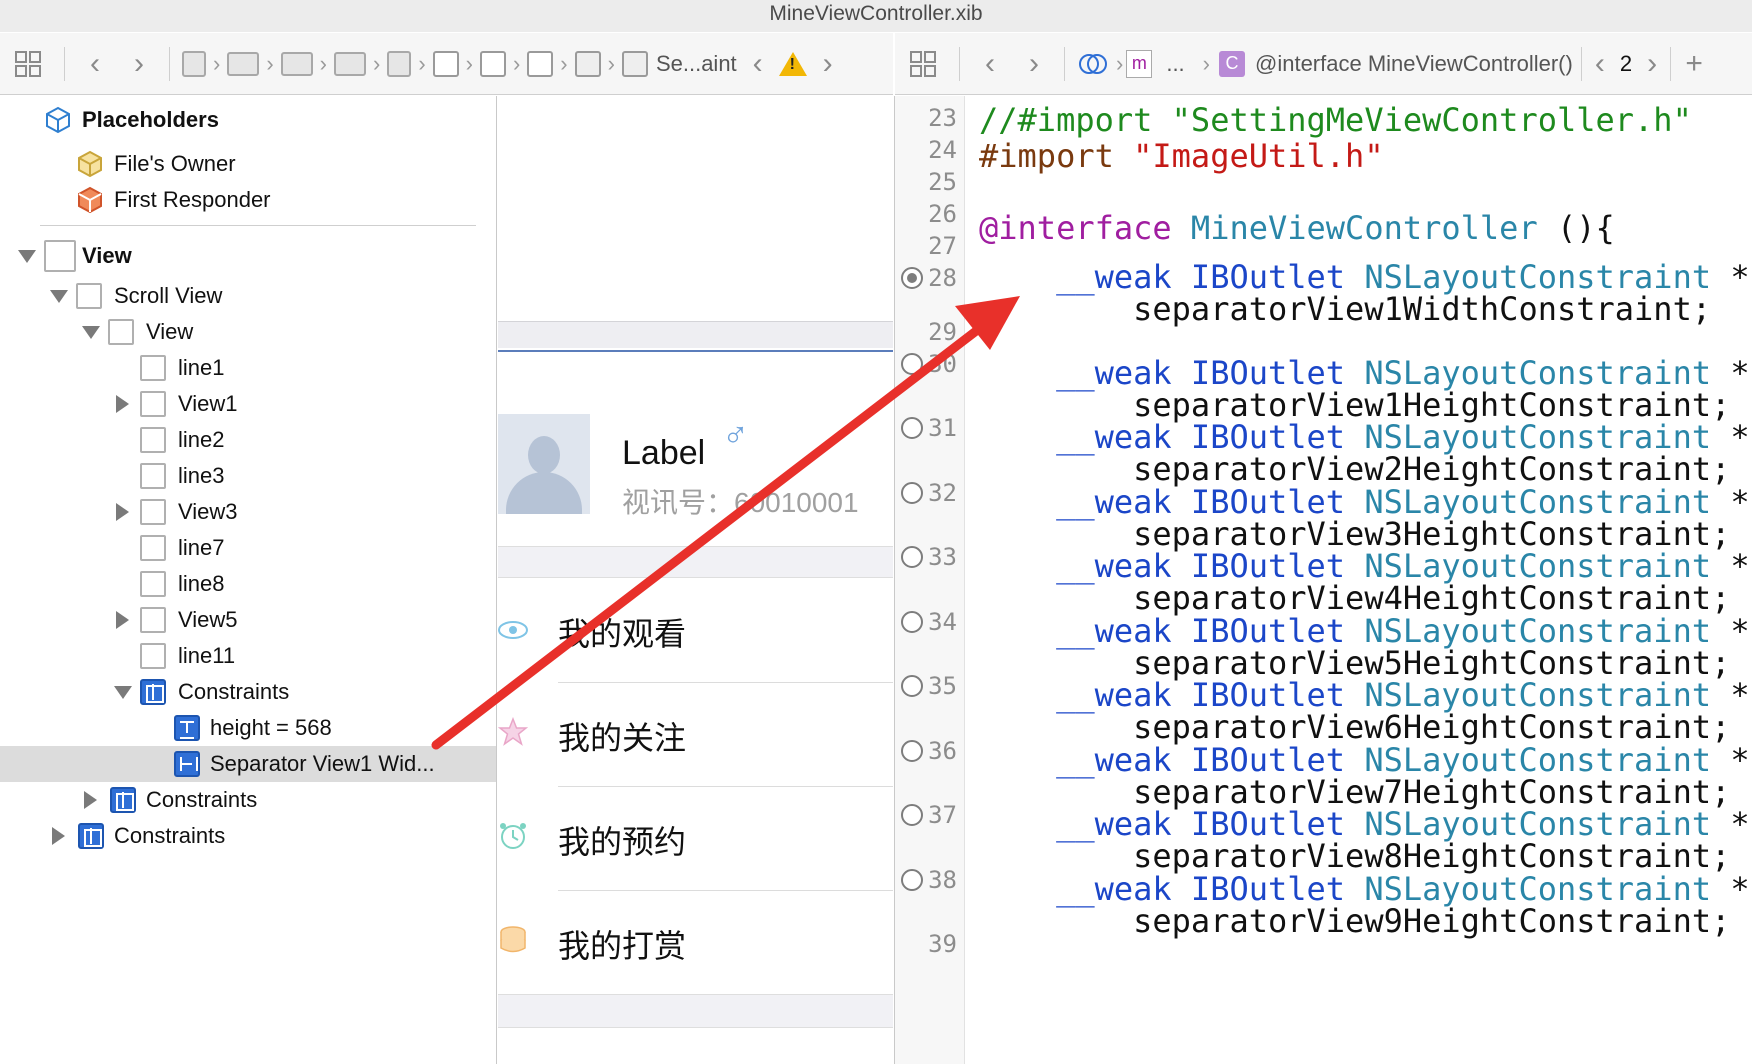 The height and width of the screenshot is (1064, 1752). What do you see at coordinates (544, 464) in the screenshot?
I see `avatar` at bounding box center [544, 464].